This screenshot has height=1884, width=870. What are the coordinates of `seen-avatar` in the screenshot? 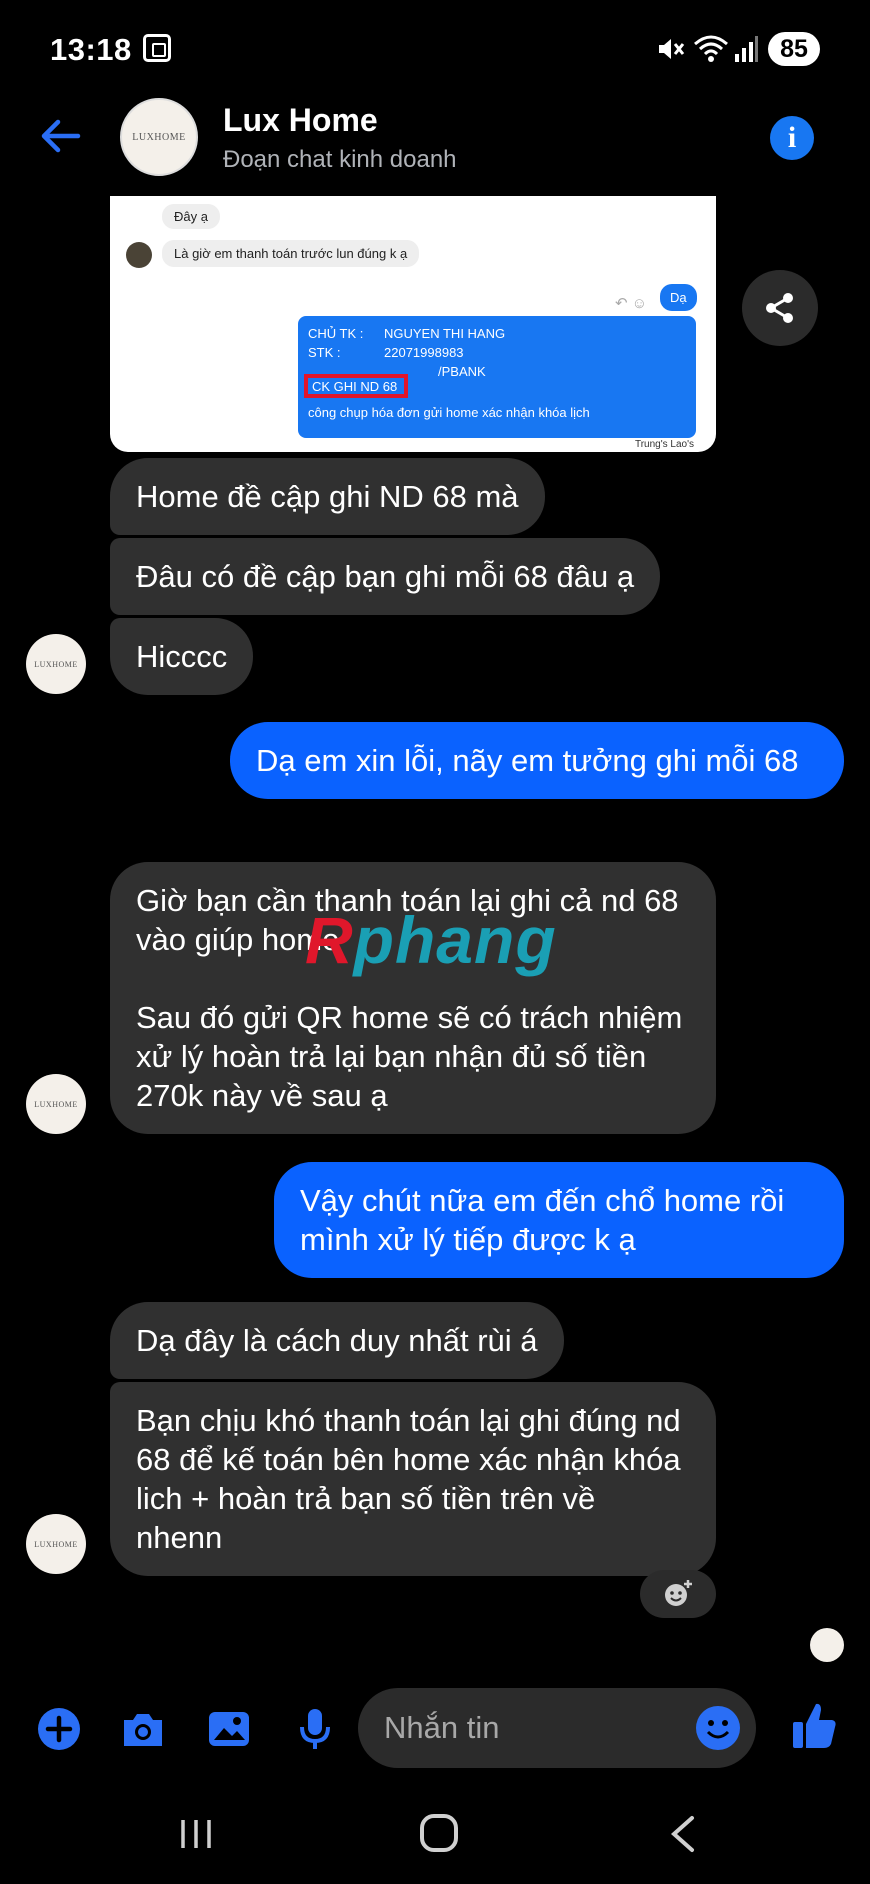 It's located at (827, 1645).